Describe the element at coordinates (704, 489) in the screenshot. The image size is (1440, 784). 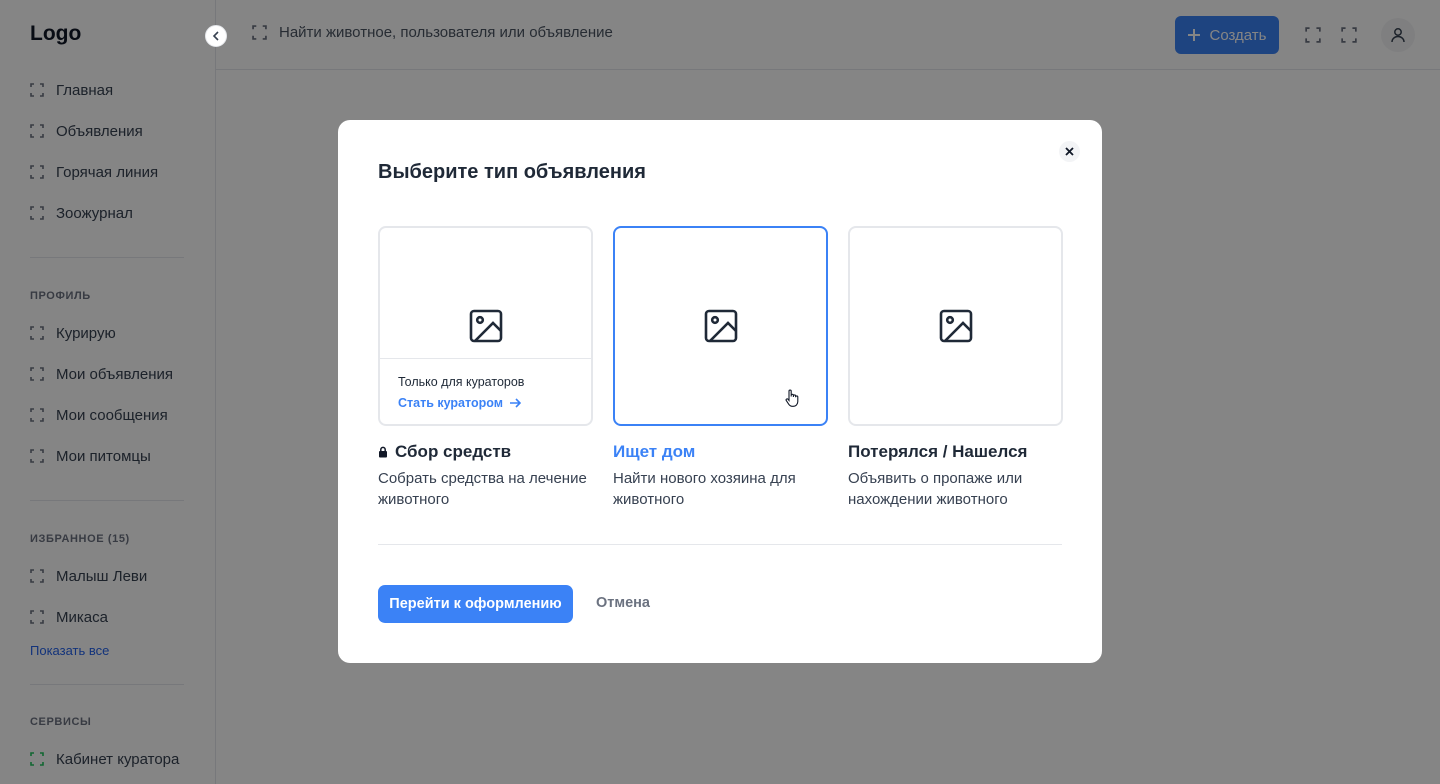
I see `option-description: Найти нового хозяина для животного` at that location.